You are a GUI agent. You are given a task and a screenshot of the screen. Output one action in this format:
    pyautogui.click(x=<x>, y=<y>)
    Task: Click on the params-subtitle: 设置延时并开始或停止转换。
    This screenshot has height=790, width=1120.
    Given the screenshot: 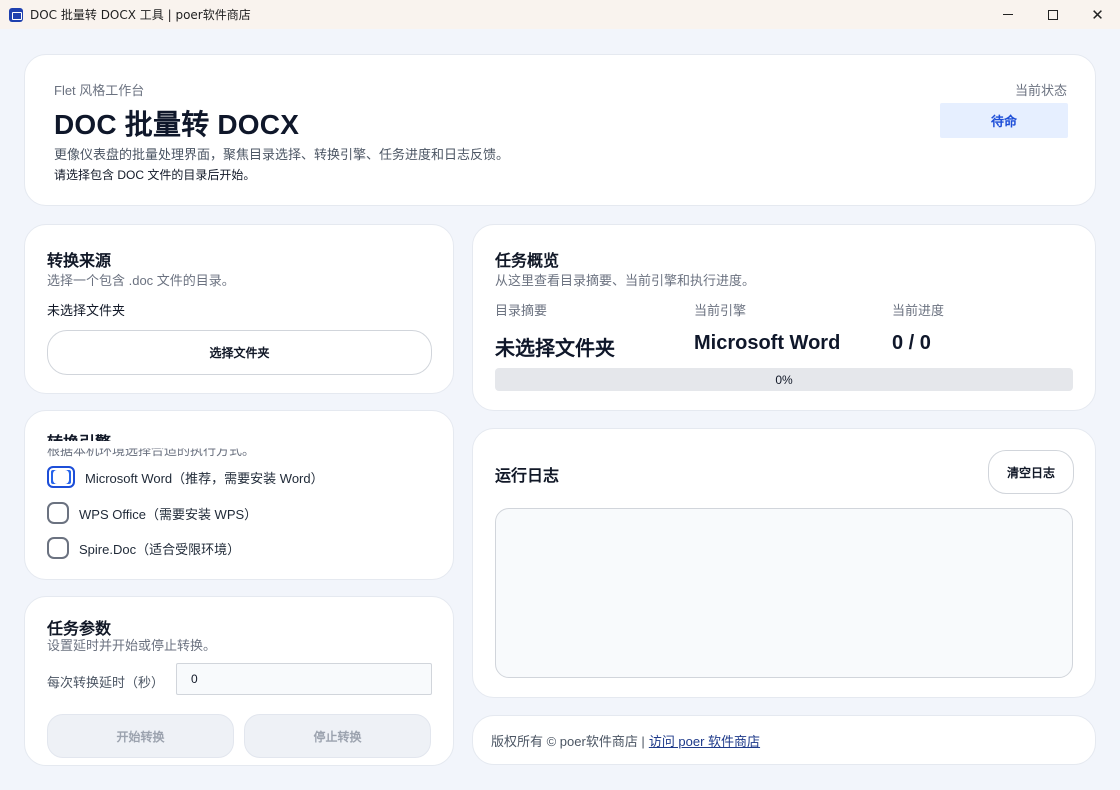 What is the action you would take?
    pyautogui.click(x=132, y=645)
    